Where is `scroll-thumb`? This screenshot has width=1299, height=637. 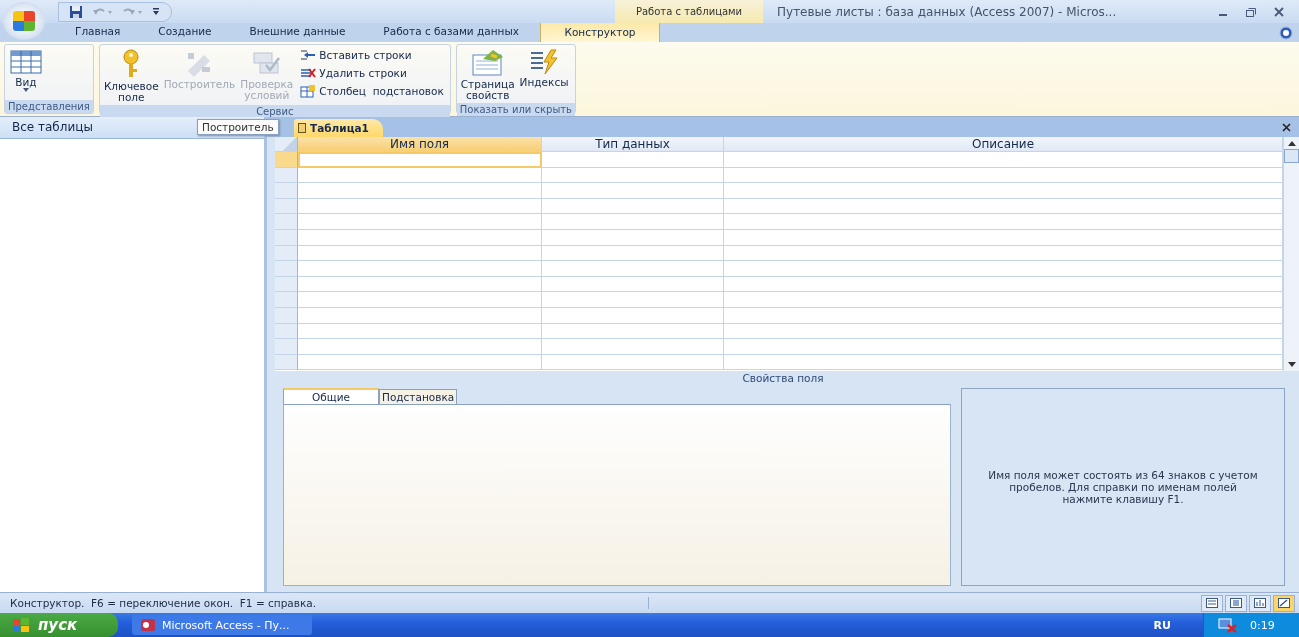 scroll-thumb is located at coordinates (1291, 156).